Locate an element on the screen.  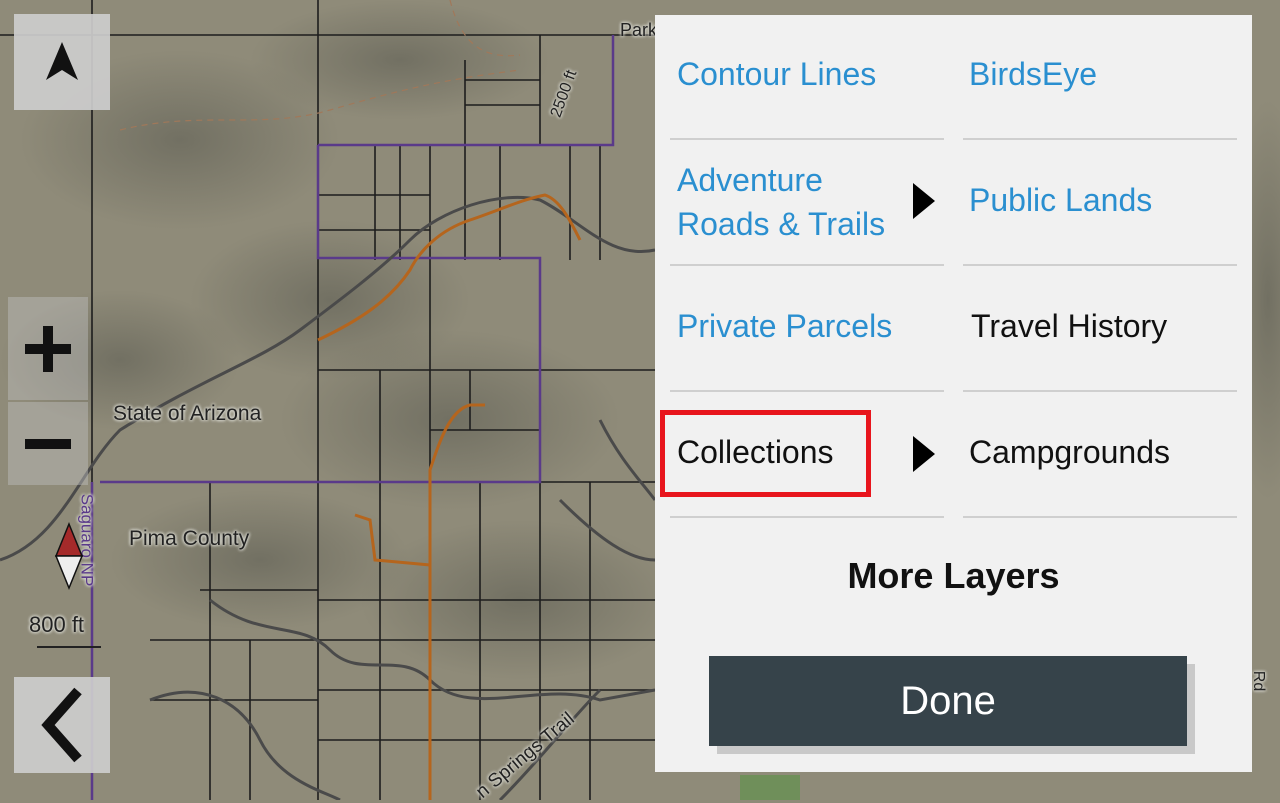
park-area is located at coordinates (770, 787).